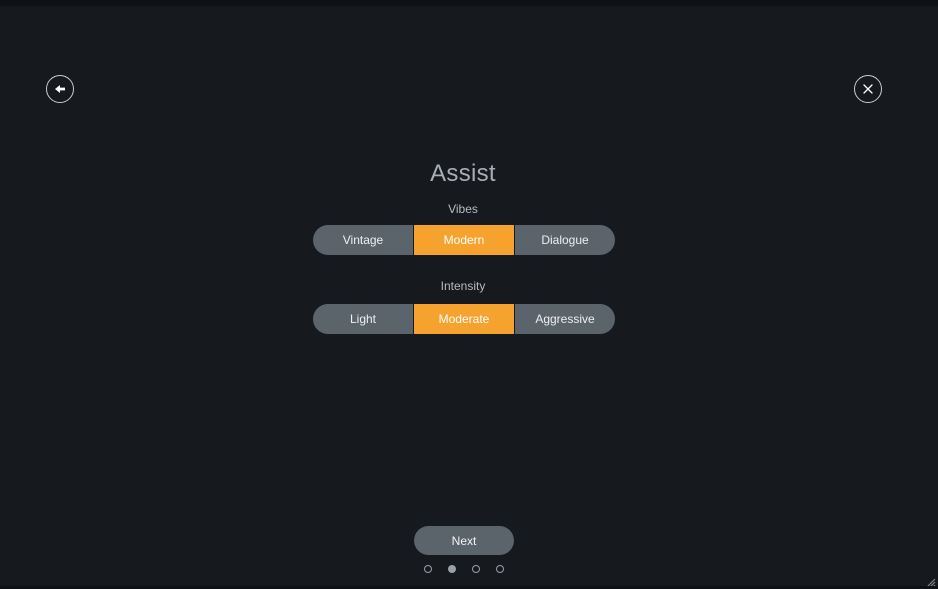 The height and width of the screenshot is (589, 938). Describe the element at coordinates (564, 240) in the screenshot. I see `vibes-option-dialogue: Dialogue` at that location.